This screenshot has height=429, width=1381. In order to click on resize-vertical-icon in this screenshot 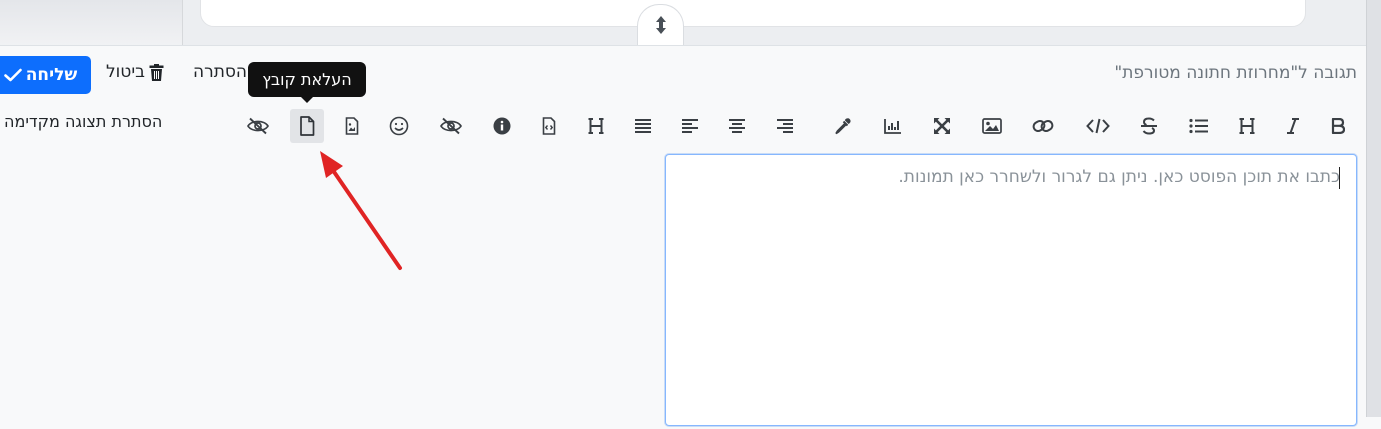, I will do `click(660, 25)`.